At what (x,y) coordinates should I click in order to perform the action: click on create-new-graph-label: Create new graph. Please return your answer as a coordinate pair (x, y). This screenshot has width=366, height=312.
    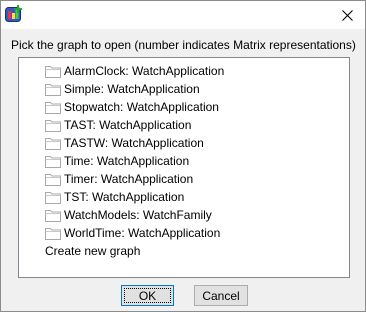
    Looking at the image, I should click on (93, 251).